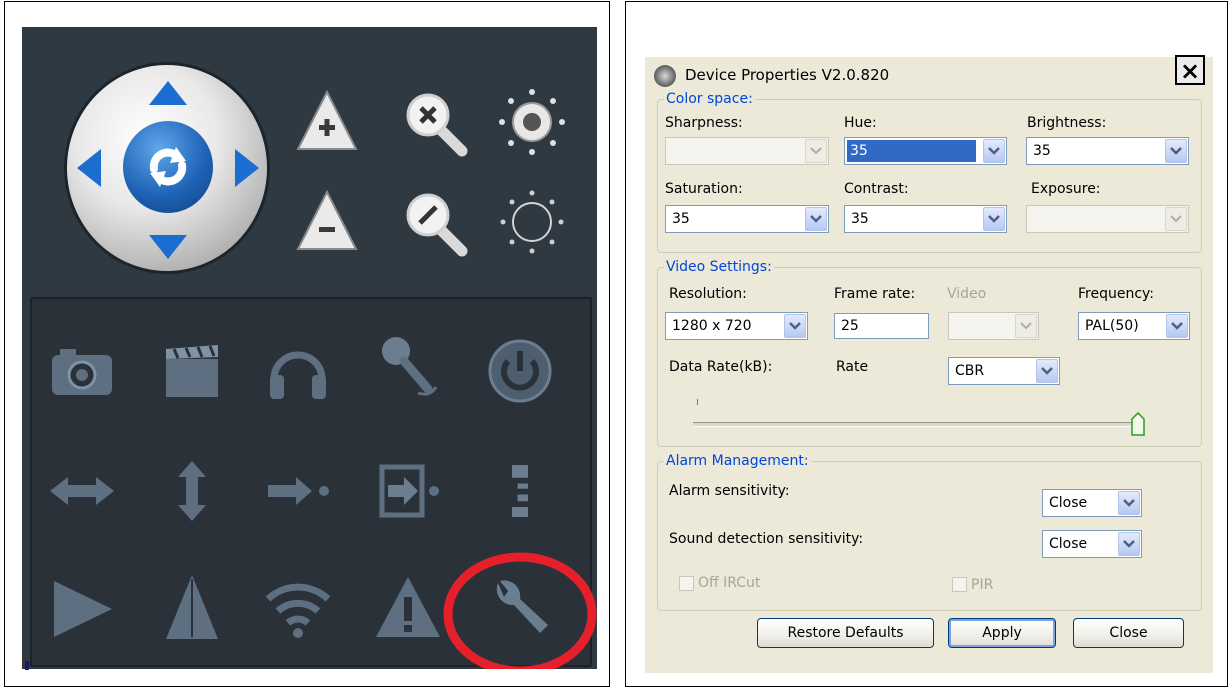 The width and height of the screenshot is (1229, 687). I want to click on sharpness-select, so click(747, 151).